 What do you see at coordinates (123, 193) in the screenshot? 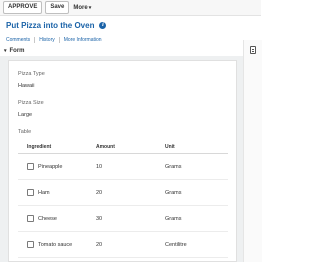
I see `table-row: Ham 20 Grams` at bounding box center [123, 193].